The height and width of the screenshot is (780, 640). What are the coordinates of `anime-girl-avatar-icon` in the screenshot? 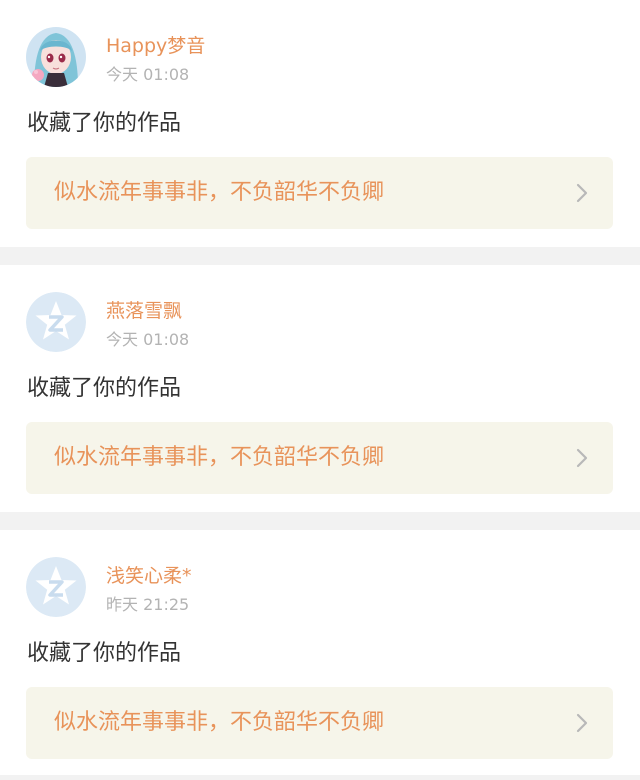 It's located at (56, 57).